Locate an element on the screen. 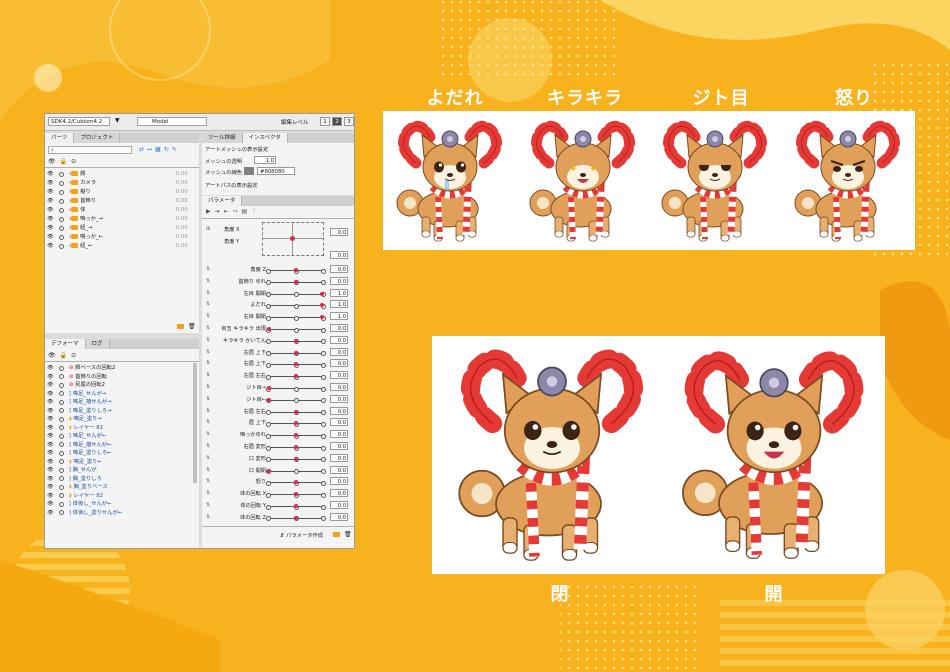 This screenshot has height=672, width=950. new-folder-icon is located at coordinates (180, 326).